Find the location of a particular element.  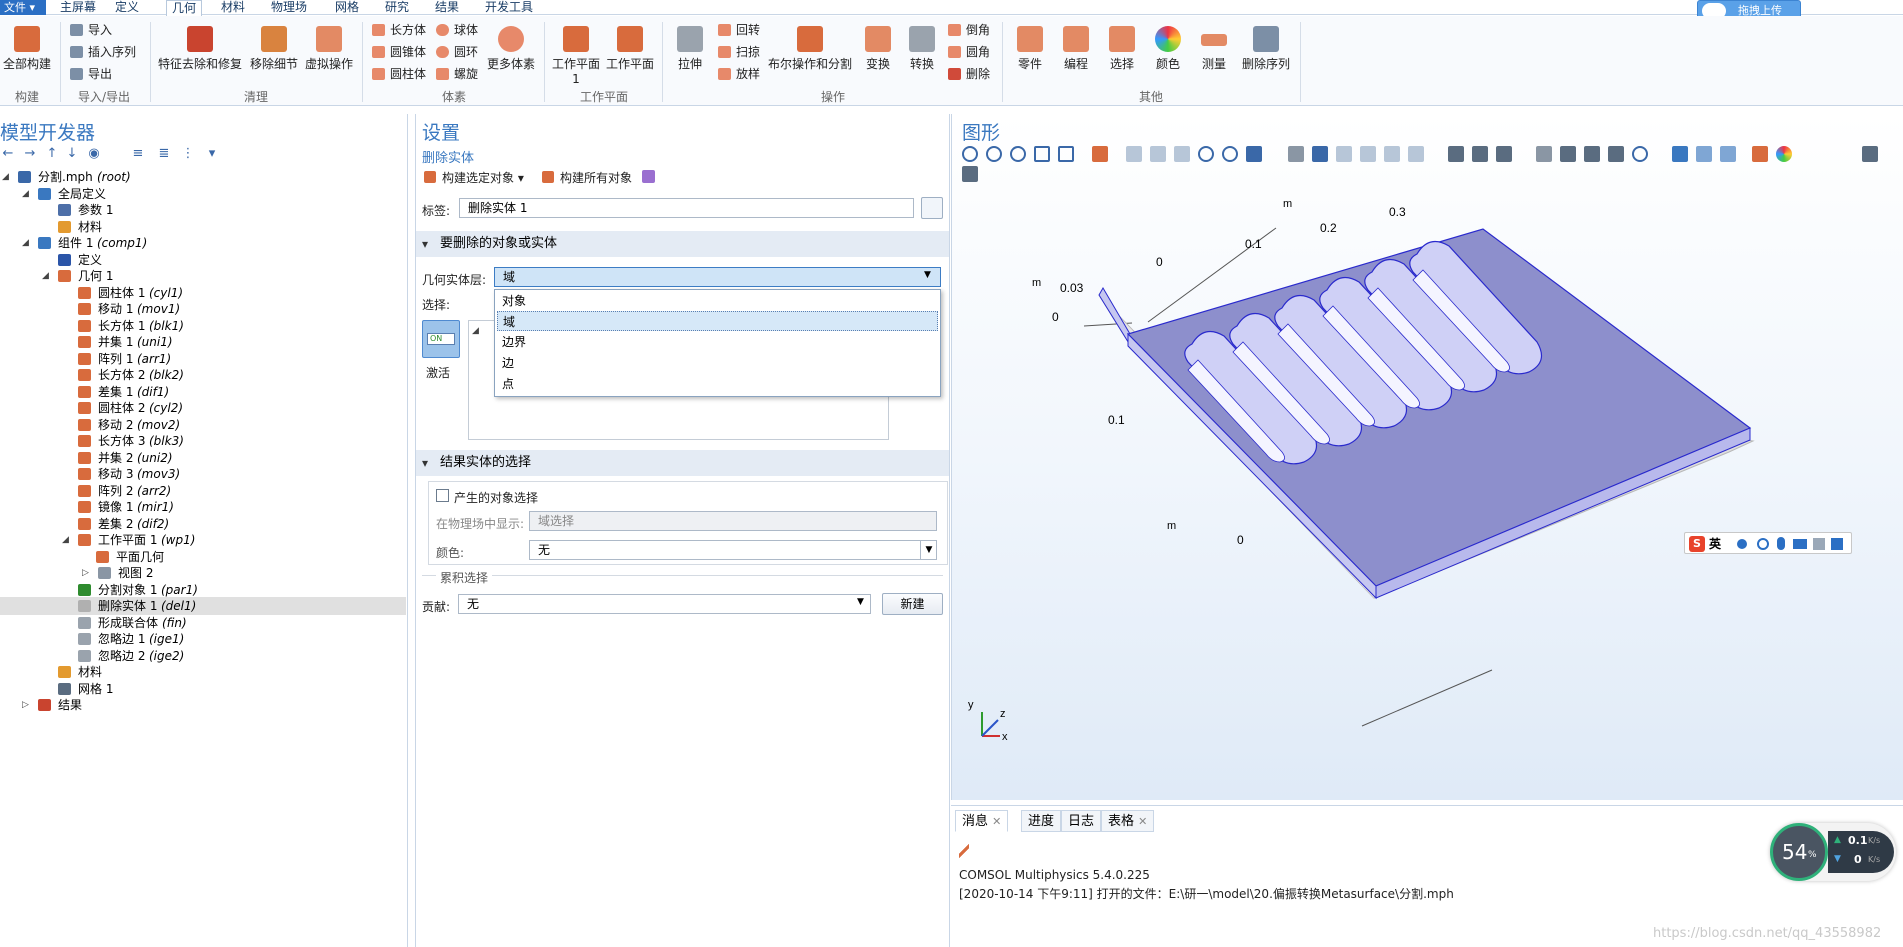

measure-button: 测量 is located at coordinates (1214, 49).